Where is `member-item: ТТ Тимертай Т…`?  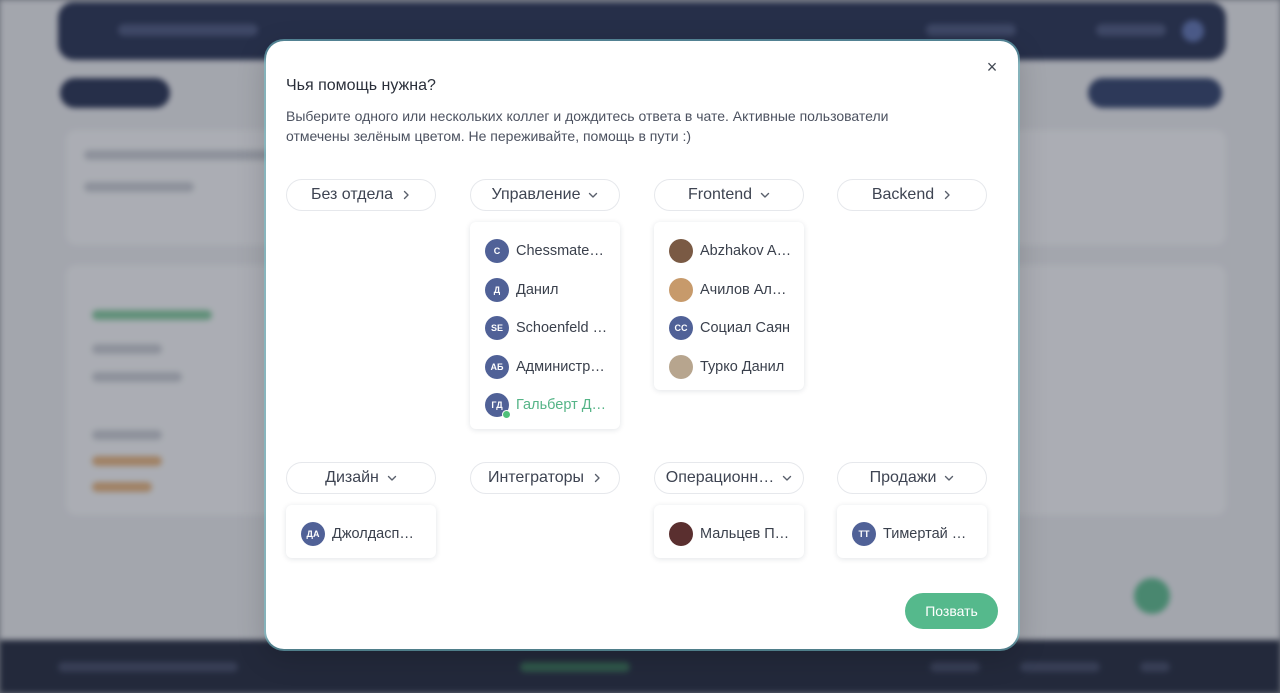
member-item: ТТ Тимертай Т… is located at coordinates (912, 534).